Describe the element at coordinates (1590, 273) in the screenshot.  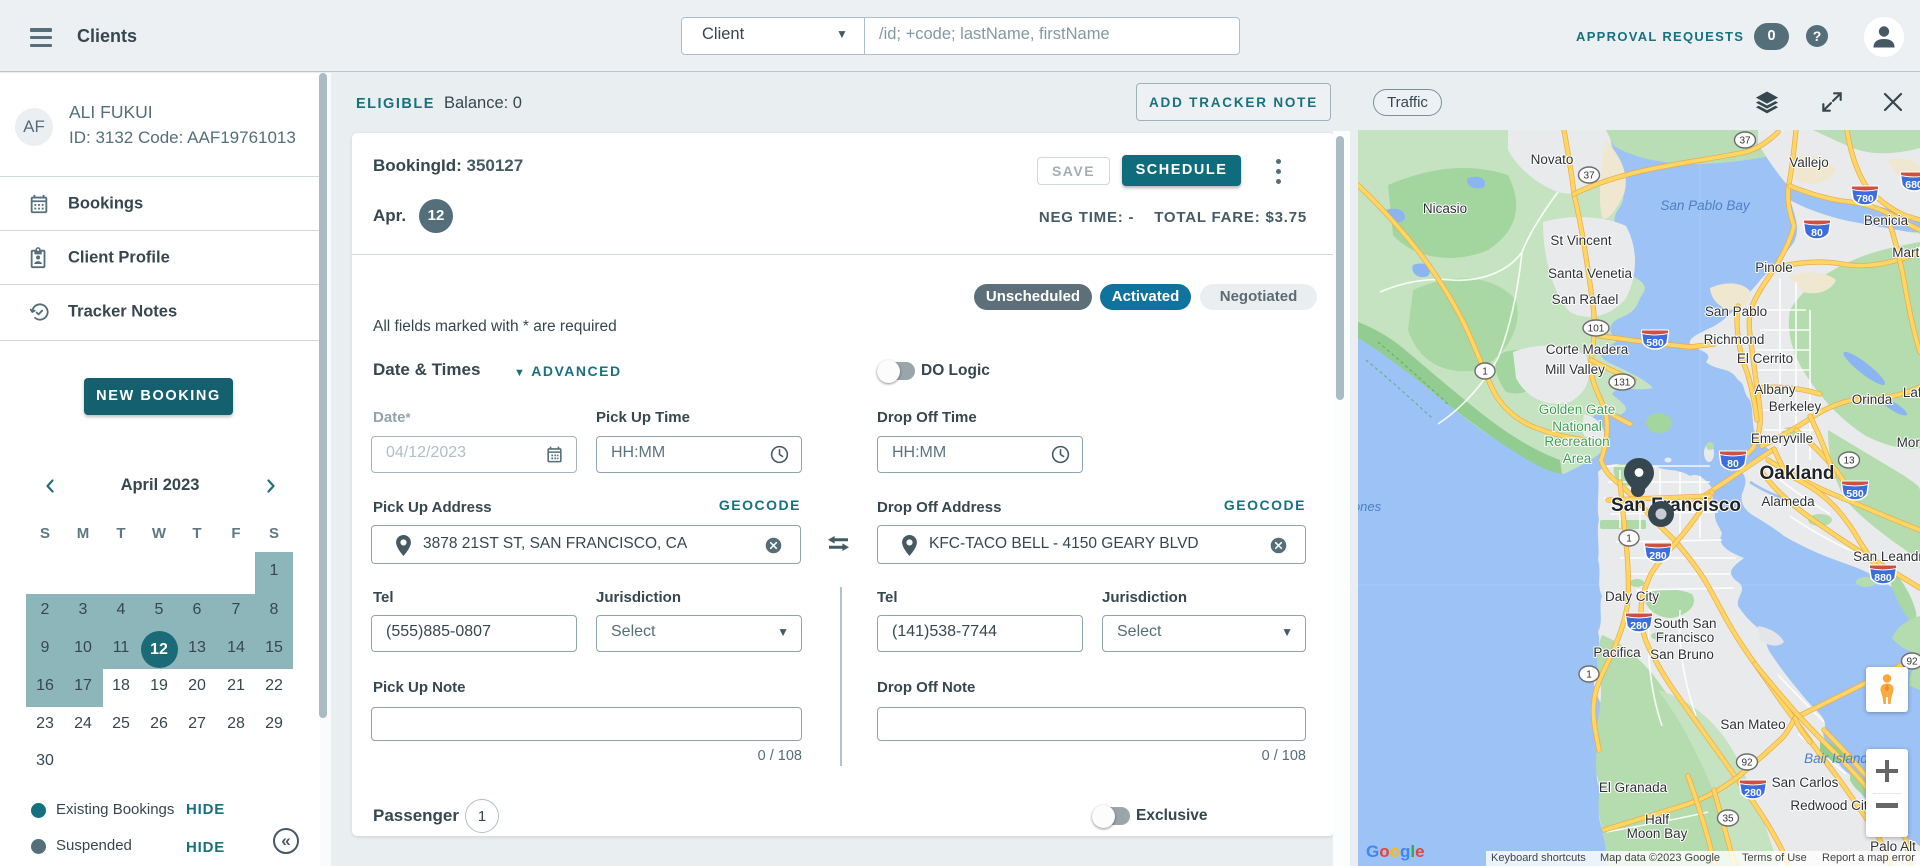
I see `svg-text: Santa Venetia` at that location.